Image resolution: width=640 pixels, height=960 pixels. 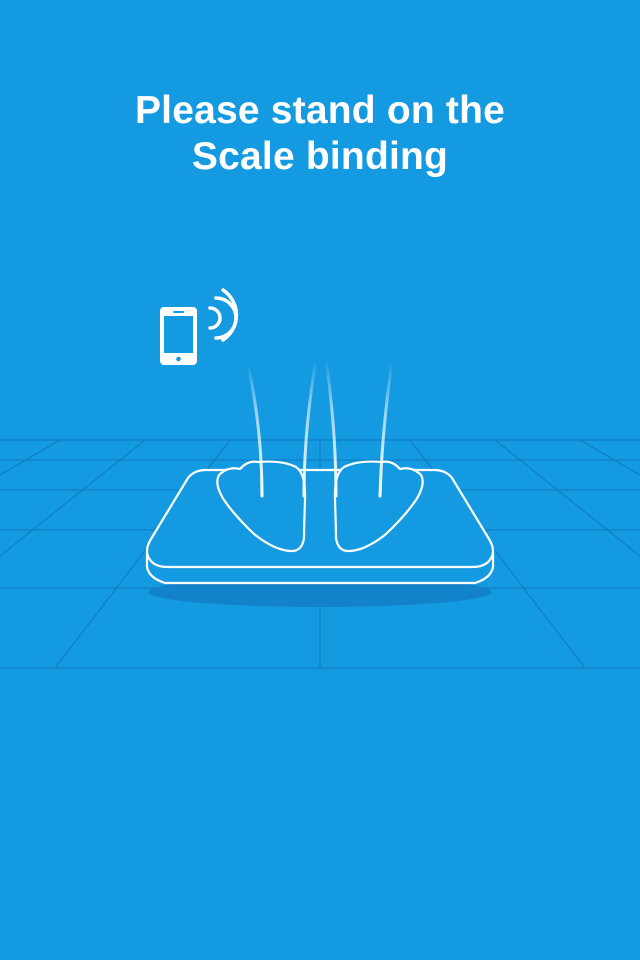 I want to click on wireless-signal-icon, so click(x=223, y=315).